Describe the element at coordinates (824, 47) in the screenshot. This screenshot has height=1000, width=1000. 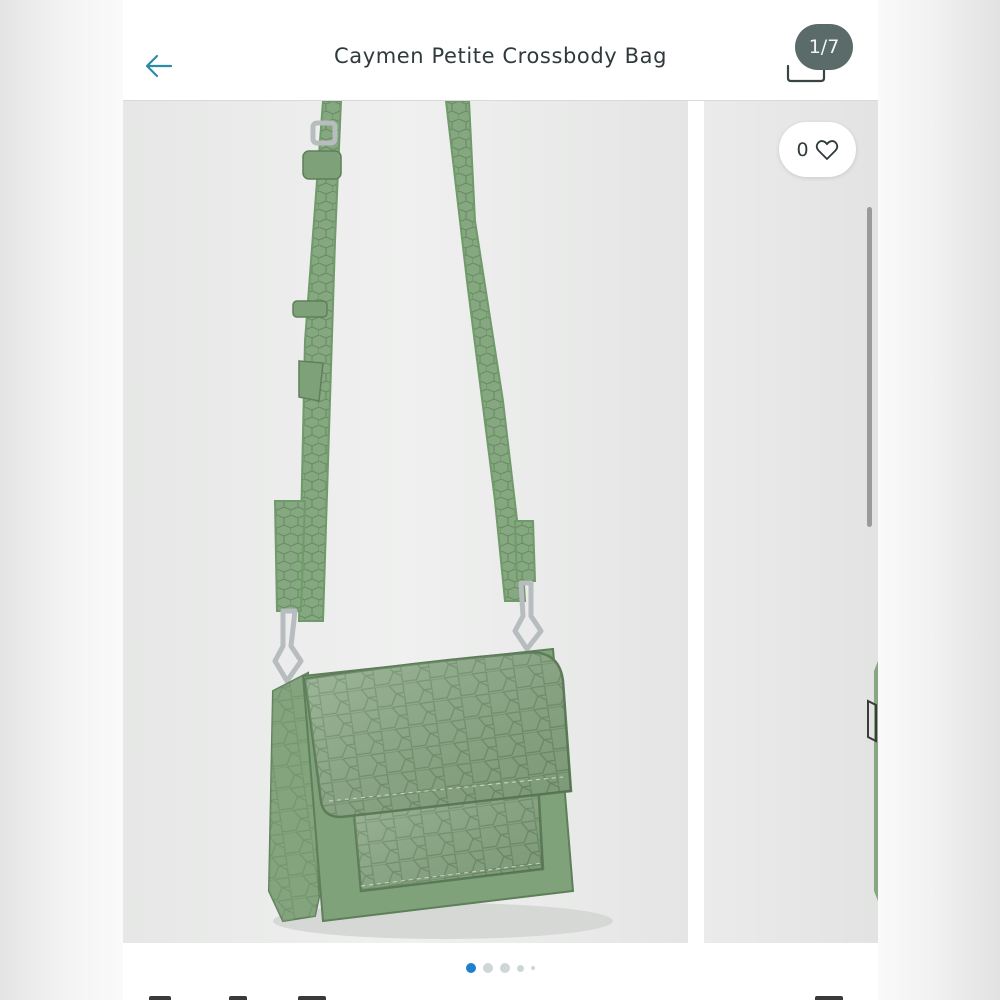
I see `image-counter-badge: 1/7` at that location.